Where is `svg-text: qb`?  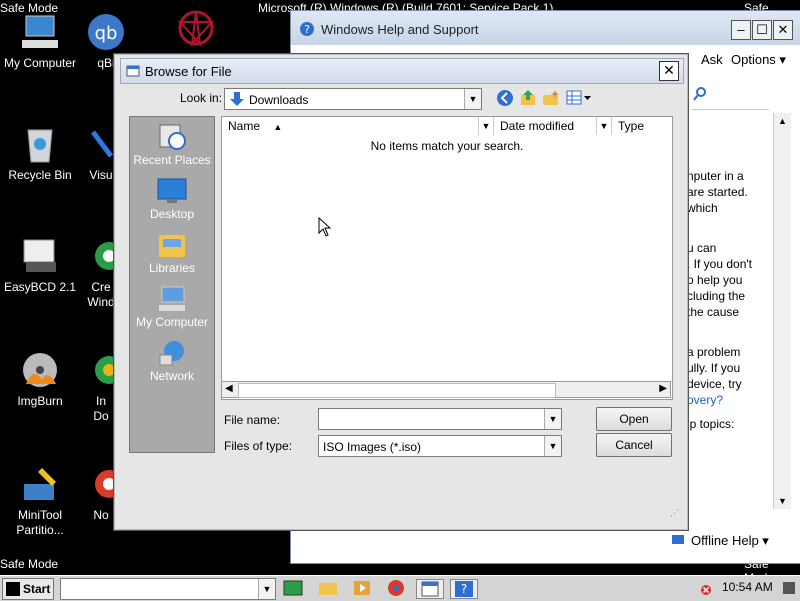 svg-text: qb is located at coordinates (106, 33).